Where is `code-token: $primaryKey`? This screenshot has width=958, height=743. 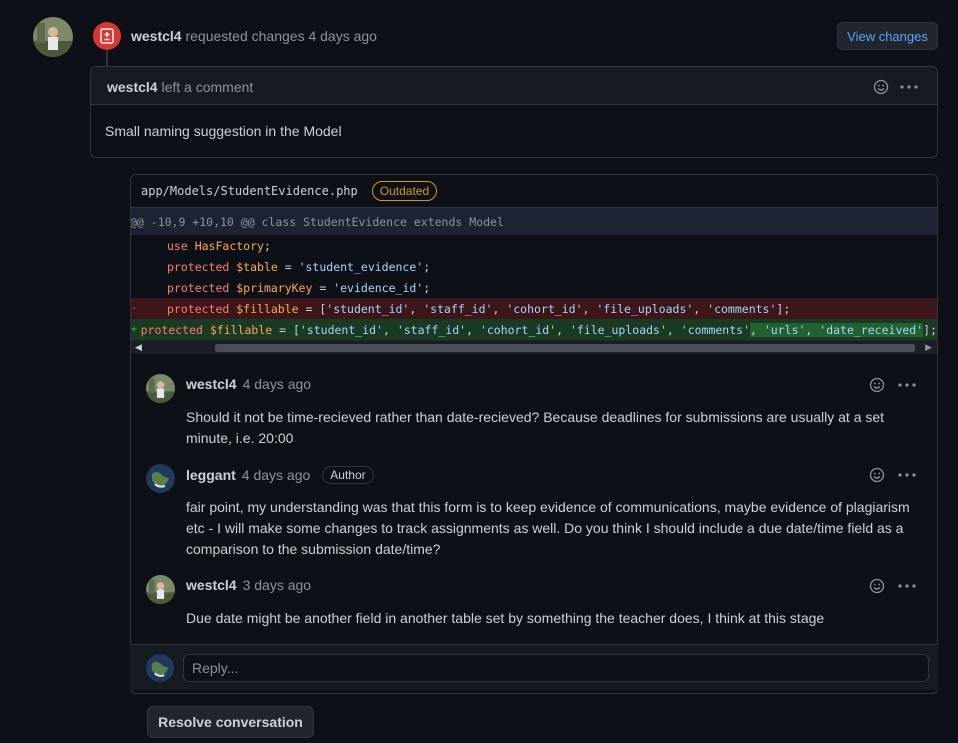
code-token: $primaryKey is located at coordinates (274, 287).